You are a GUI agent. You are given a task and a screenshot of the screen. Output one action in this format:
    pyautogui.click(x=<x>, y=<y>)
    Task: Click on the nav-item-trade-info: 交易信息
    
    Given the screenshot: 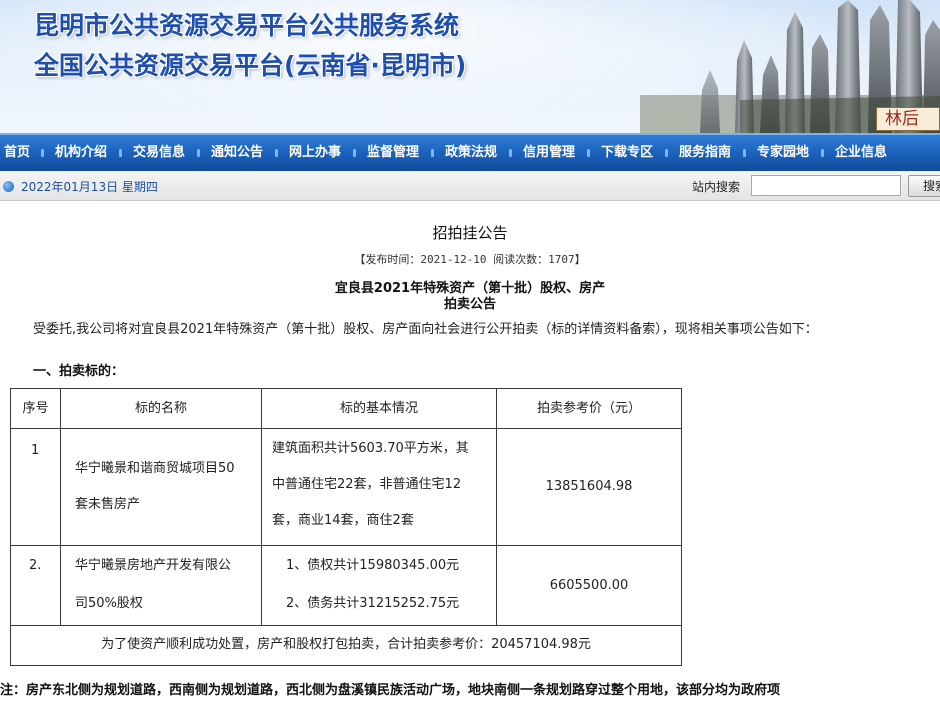 What is the action you would take?
    pyautogui.click(x=159, y=153)
    